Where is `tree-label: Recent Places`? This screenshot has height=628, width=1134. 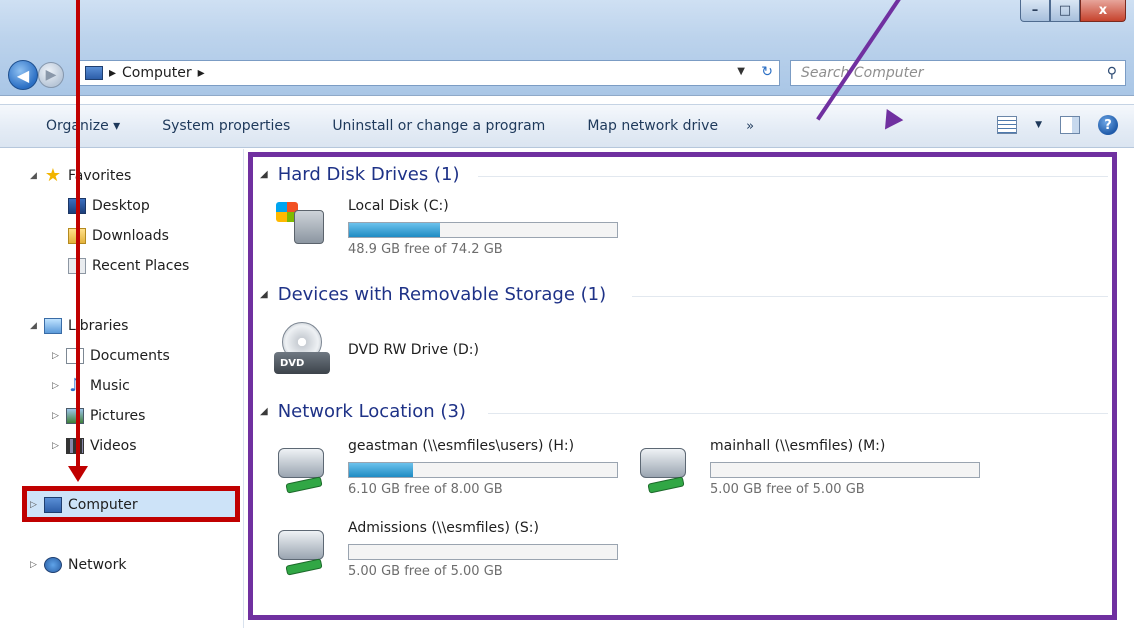
tree-label: Recent Places is located at coordinates (141, 266).